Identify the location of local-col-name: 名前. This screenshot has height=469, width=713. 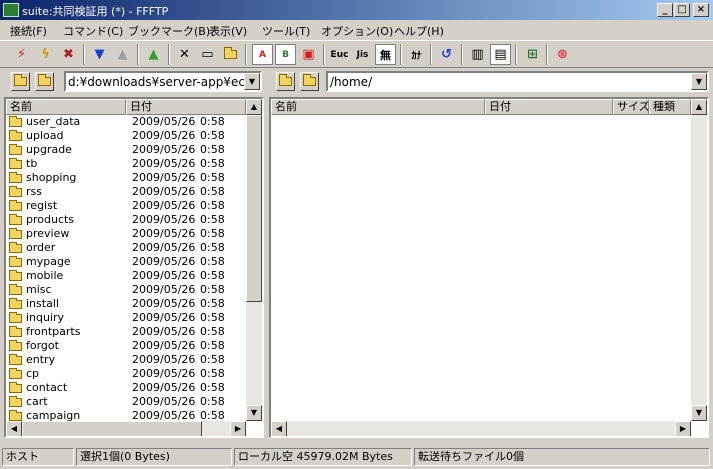
(66, 107).